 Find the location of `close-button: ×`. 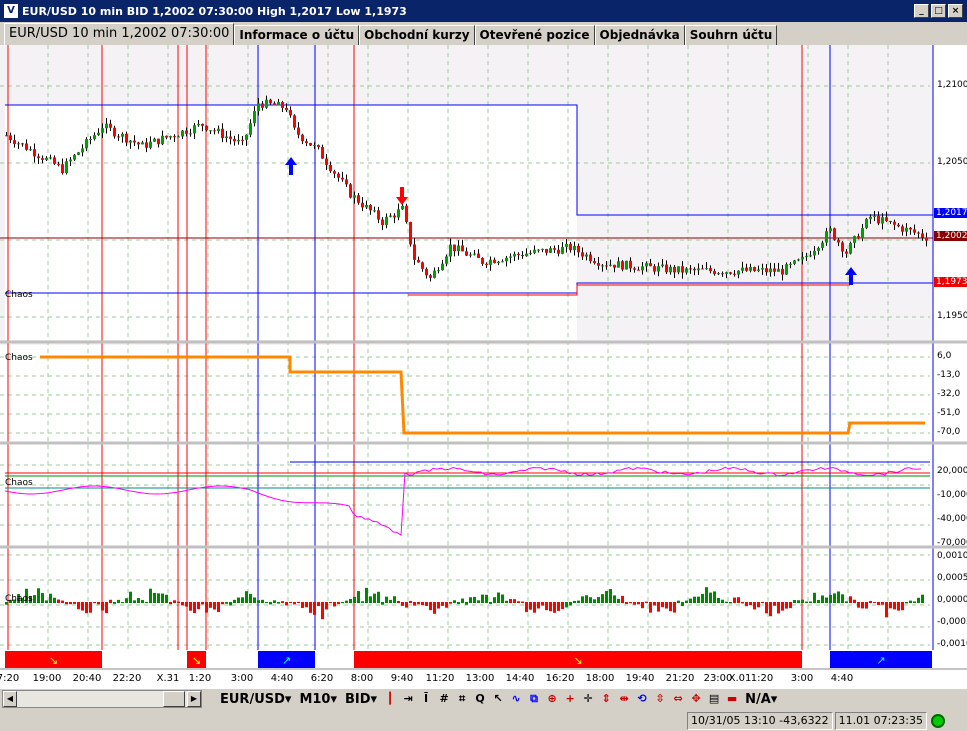

close-button: × is located at coordinates (955, 11).